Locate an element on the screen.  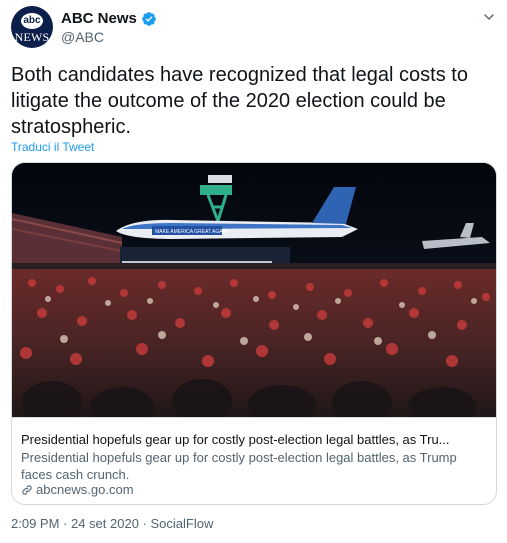
avatar-news-text: NEWS is located at coordinates (32, 36).